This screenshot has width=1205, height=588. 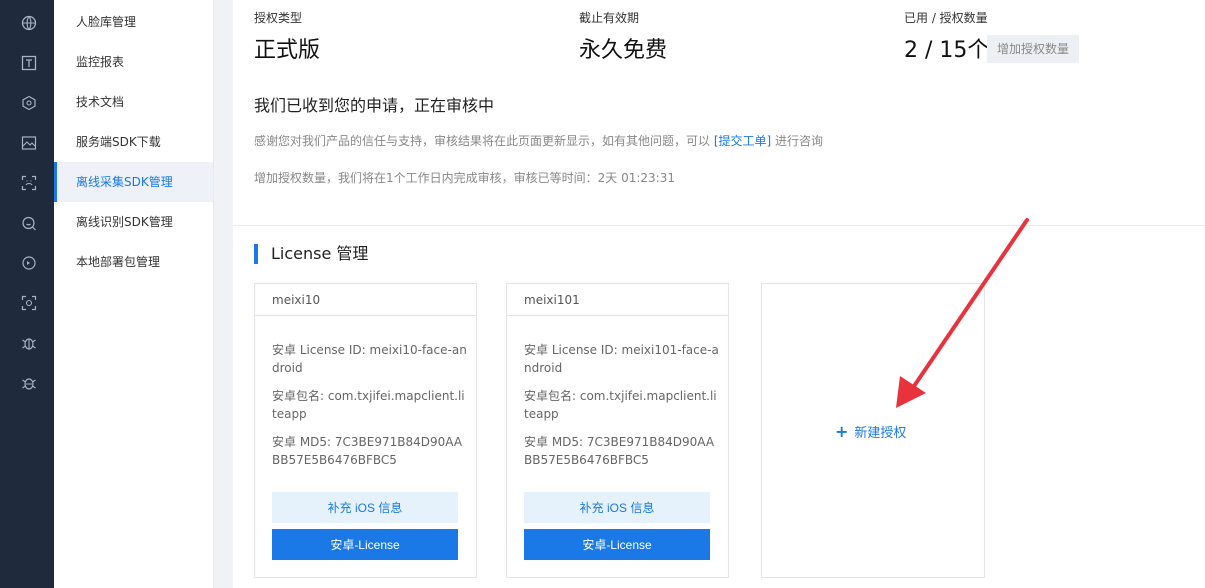 What do you see at coordinates (311, 254) in the screenshot?
I see `license-section-title: License 管理` at bounding box center [311, 254].